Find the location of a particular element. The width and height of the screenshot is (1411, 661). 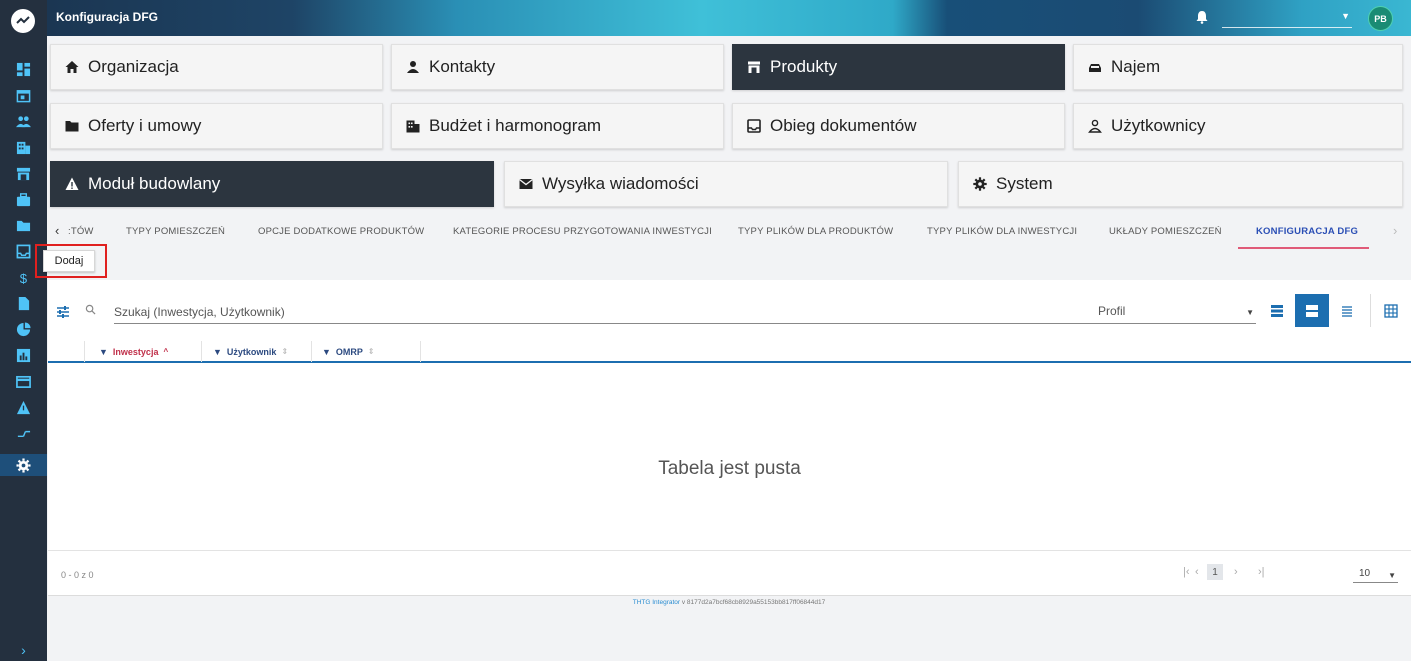

module-label: Oferty i umowy is located at coordinates (145, 125).